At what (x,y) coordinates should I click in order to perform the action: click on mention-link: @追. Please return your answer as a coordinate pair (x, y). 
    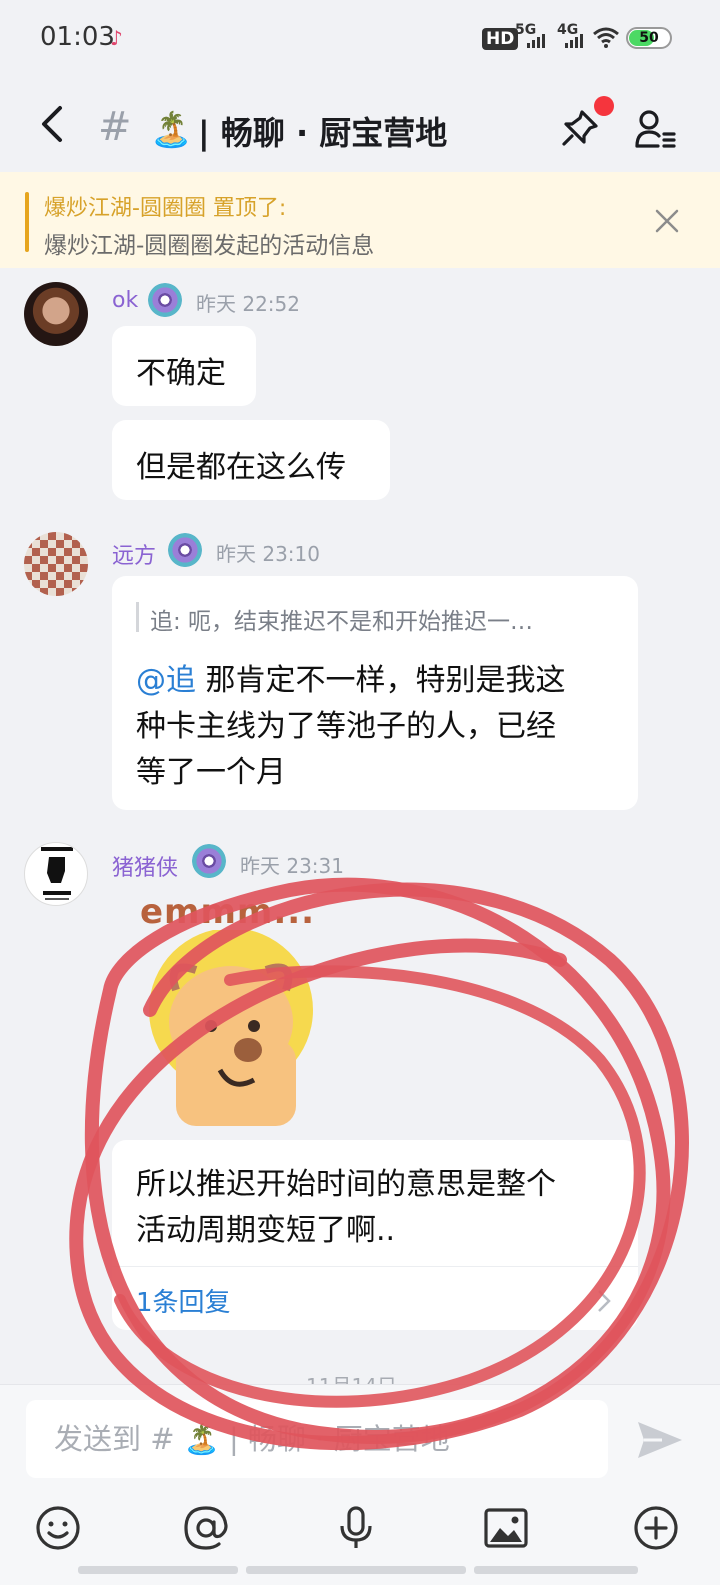
    Looking at the image, I should click on (166, 680).